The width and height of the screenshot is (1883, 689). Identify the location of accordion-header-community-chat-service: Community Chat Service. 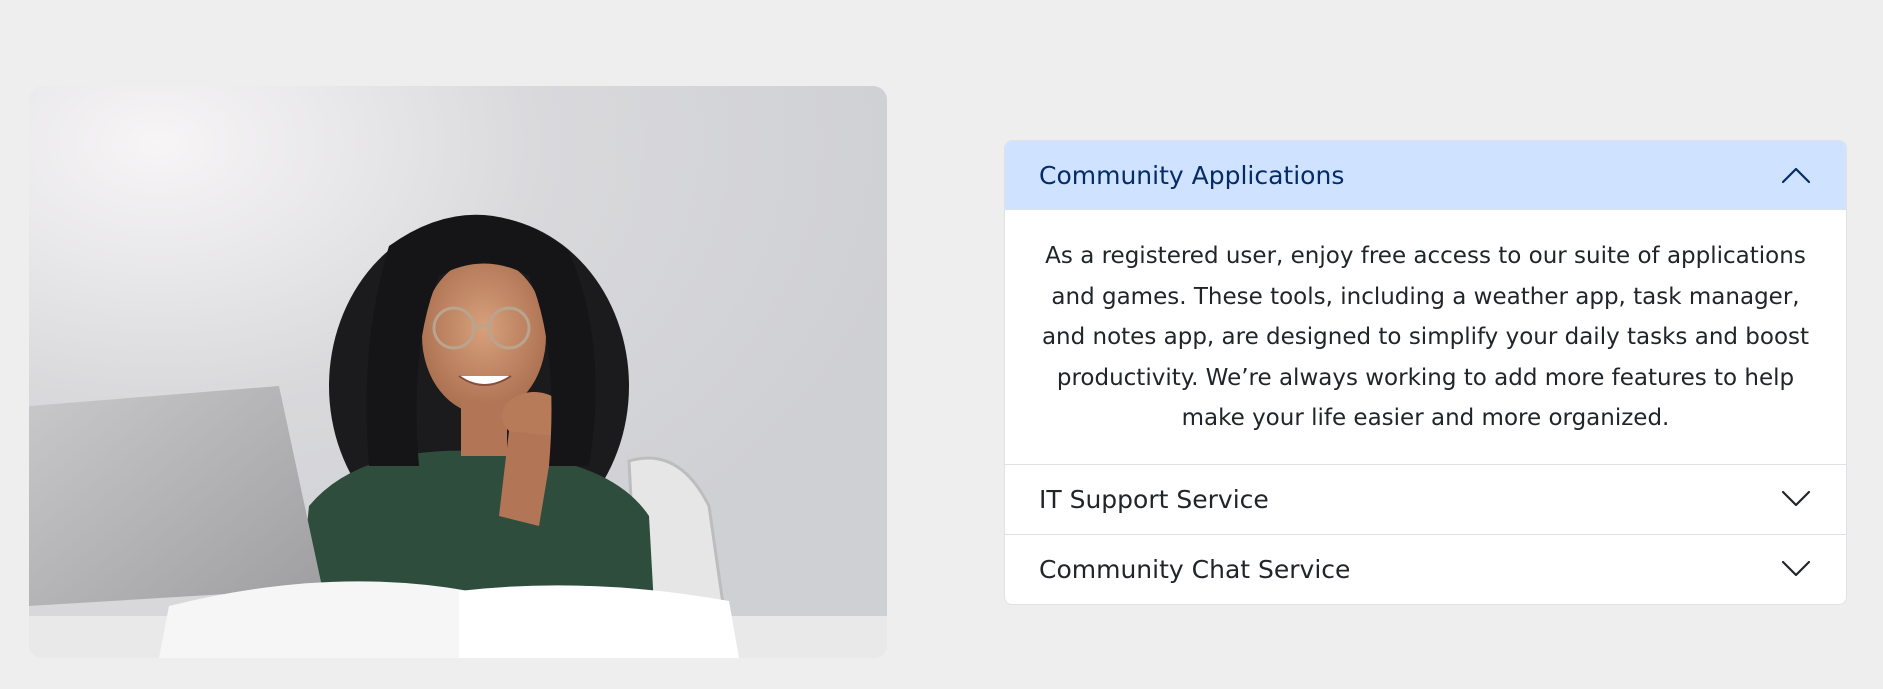
(1425, 569).